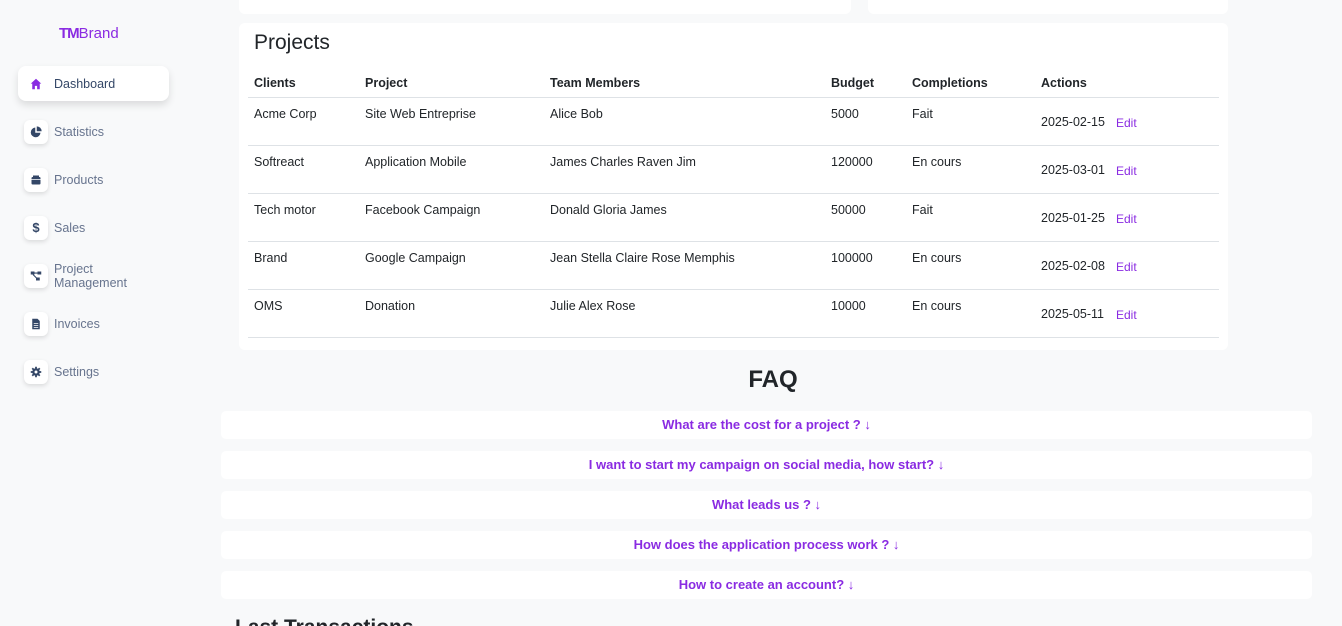 This screenshot has width=1342, height=626. I want to click on sidebar-item-label: Sales, so click(70, 227).